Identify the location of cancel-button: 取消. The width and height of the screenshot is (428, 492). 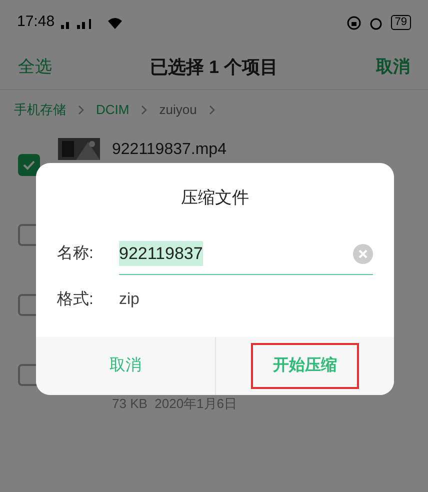
(393, 67).